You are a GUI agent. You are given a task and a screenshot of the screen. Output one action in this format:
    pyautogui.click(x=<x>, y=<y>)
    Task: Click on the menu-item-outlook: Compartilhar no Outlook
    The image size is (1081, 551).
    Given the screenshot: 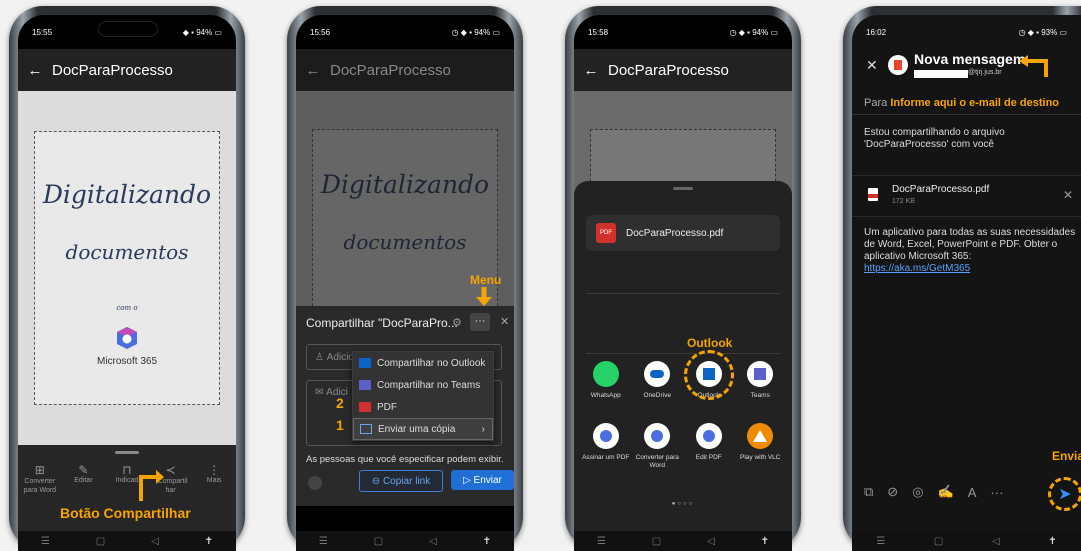 What is the action you would take?
    pyautogui.click(x=423, y=363)
    